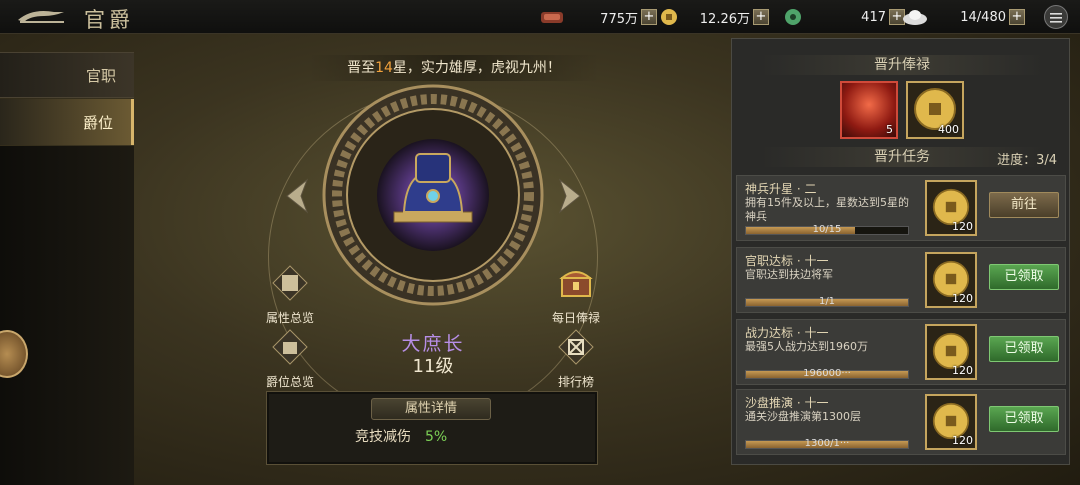  What do you see at coordinates (431, 409) in the screenshot?
I see `attribute-detail-title: 属性详情` at bounding box center [431, 409].